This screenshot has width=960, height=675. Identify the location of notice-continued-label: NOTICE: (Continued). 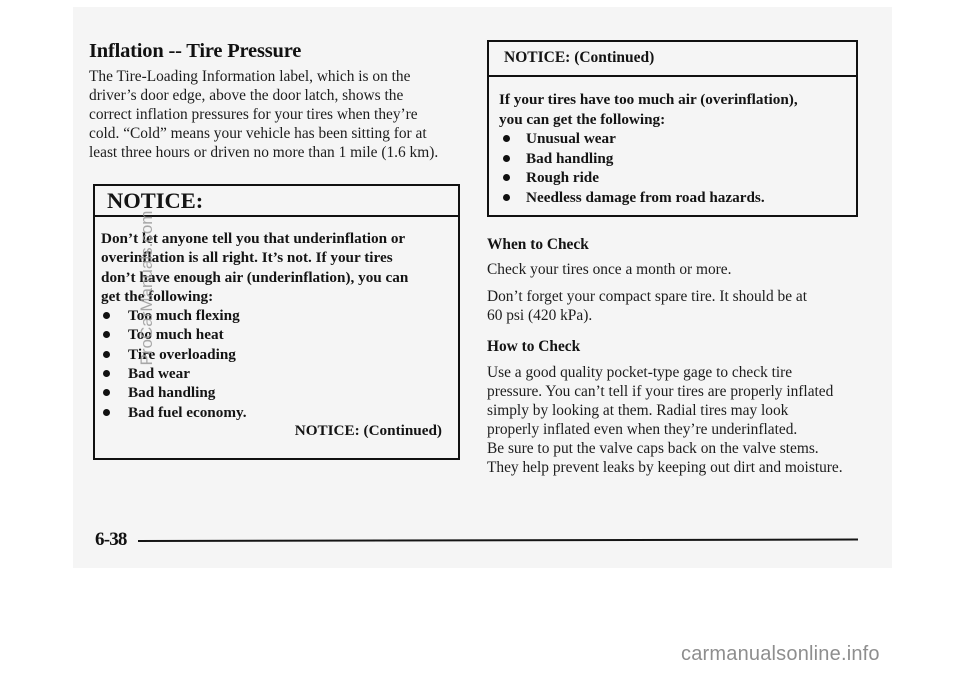
(368, 430).